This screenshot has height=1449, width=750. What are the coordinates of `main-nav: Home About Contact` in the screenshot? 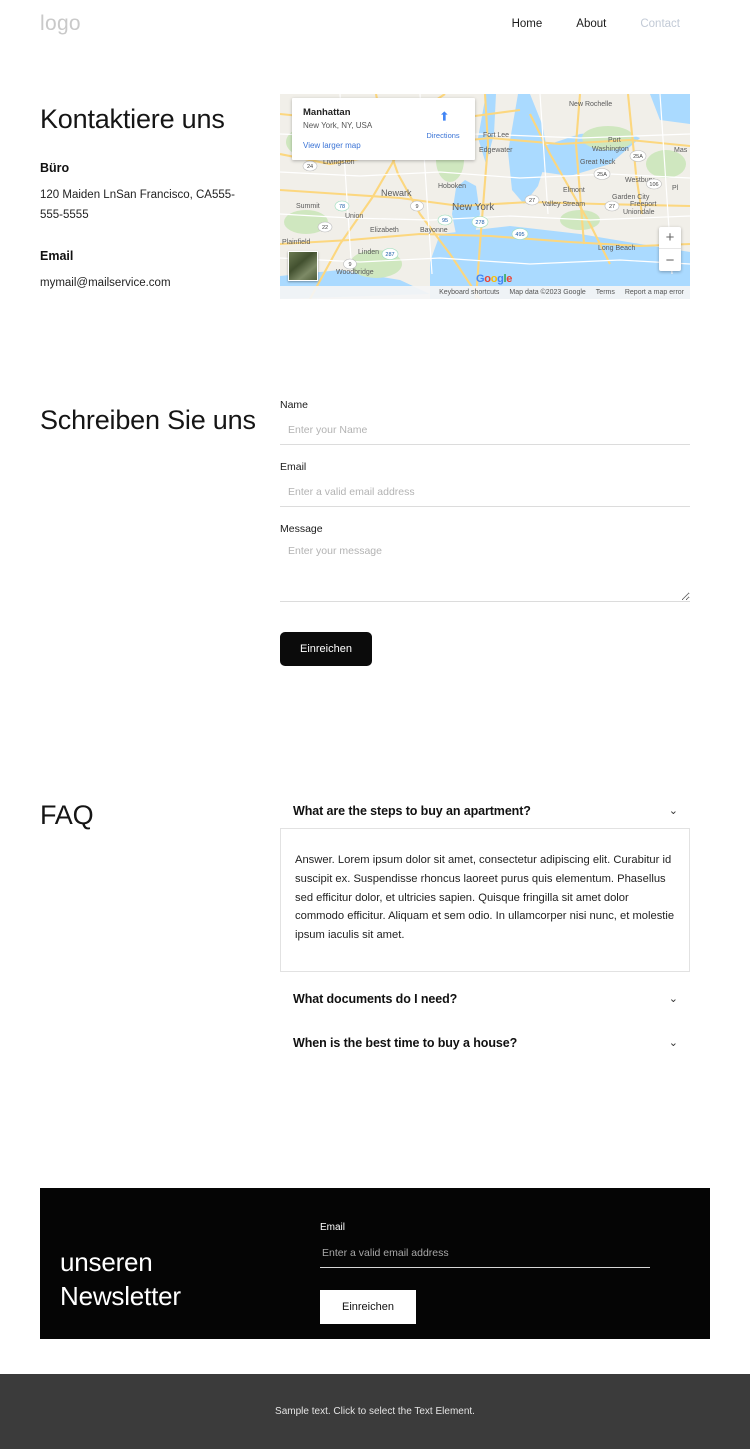 It's located at (611, 24).